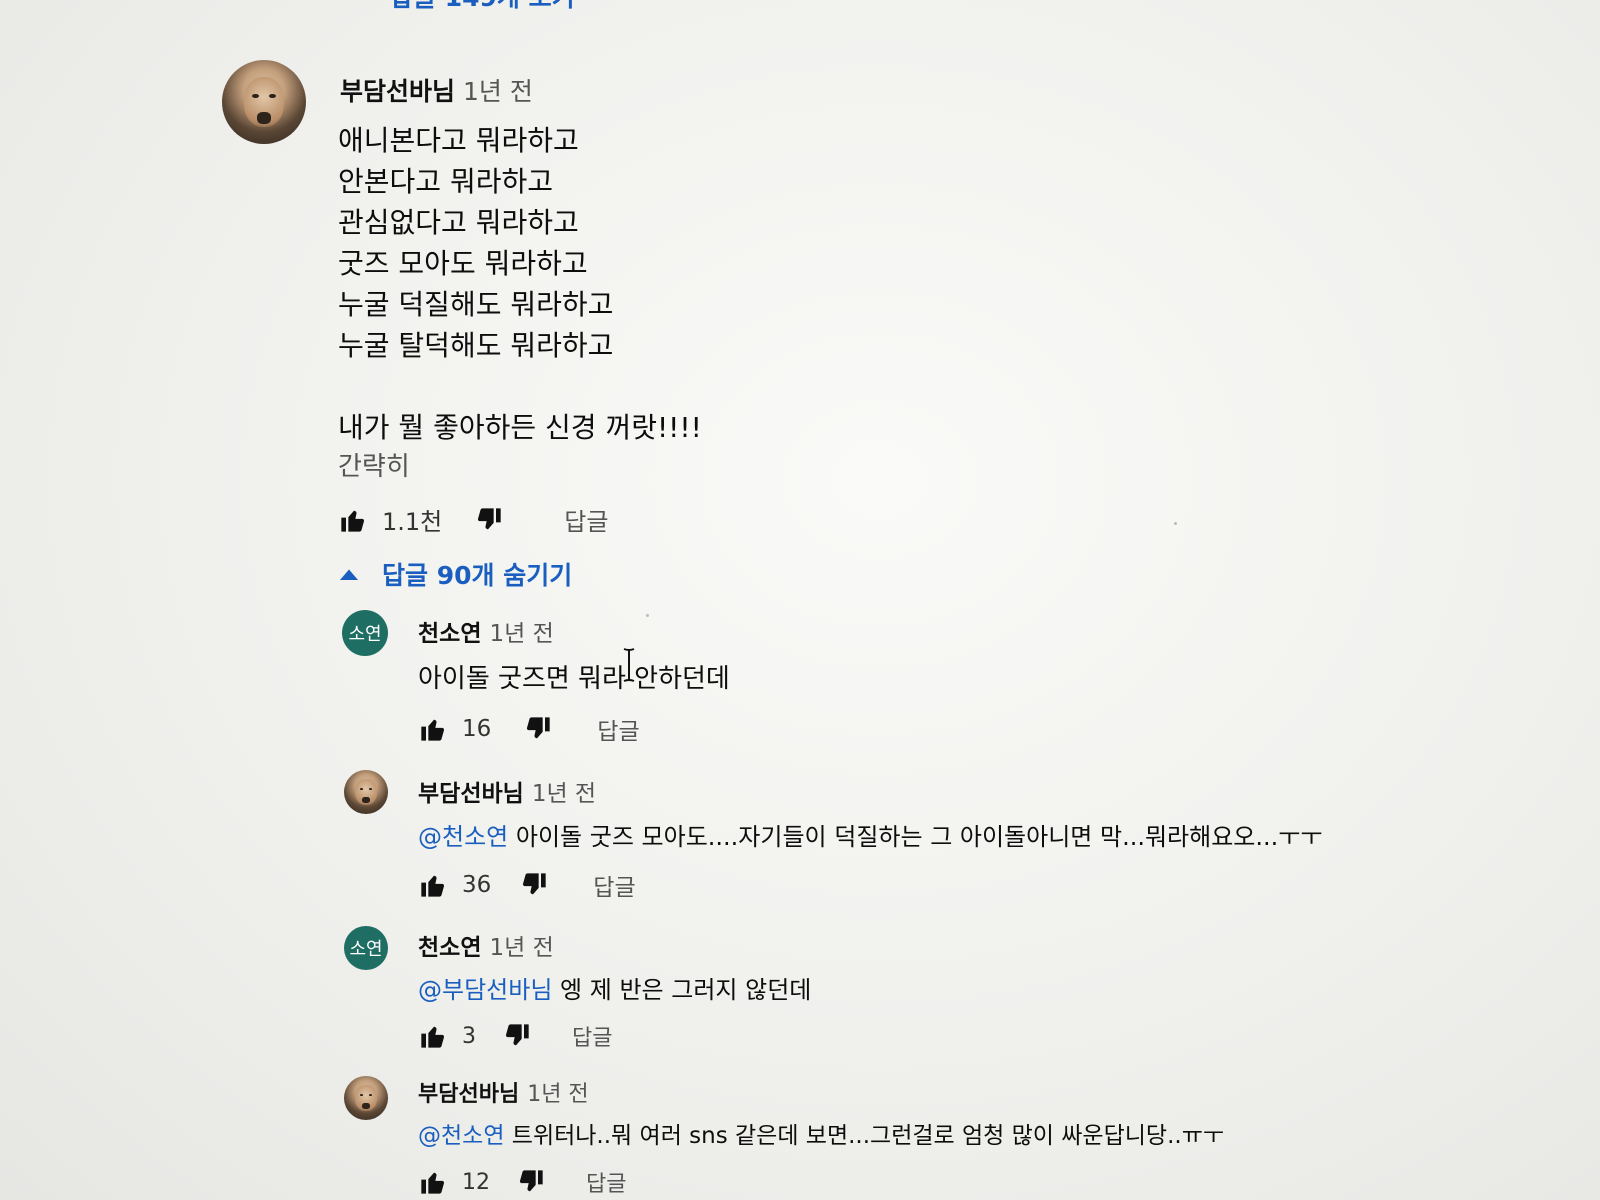 The image size is (1600, 1200). Describe the element at coordinates (397, 91) in the screenshot. I see `comment-author: 부담선바님` at that location.